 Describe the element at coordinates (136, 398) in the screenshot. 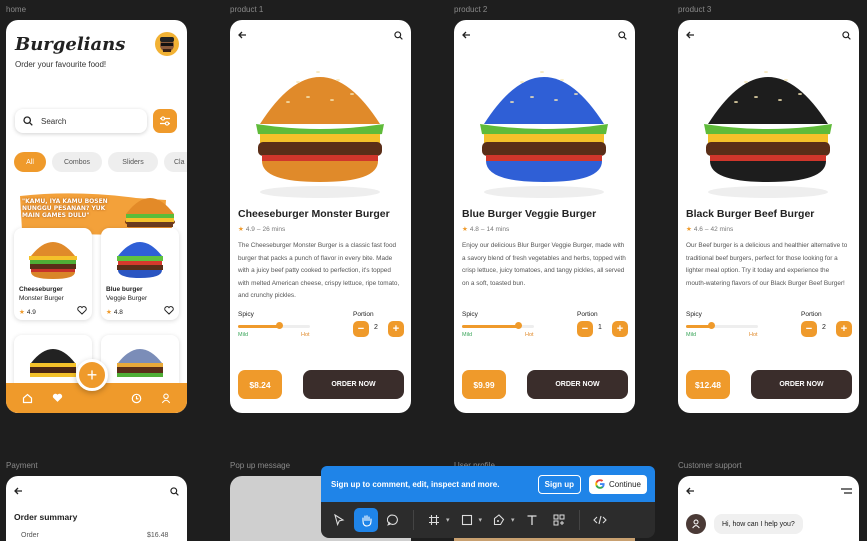

I see `history-icon` at that location.